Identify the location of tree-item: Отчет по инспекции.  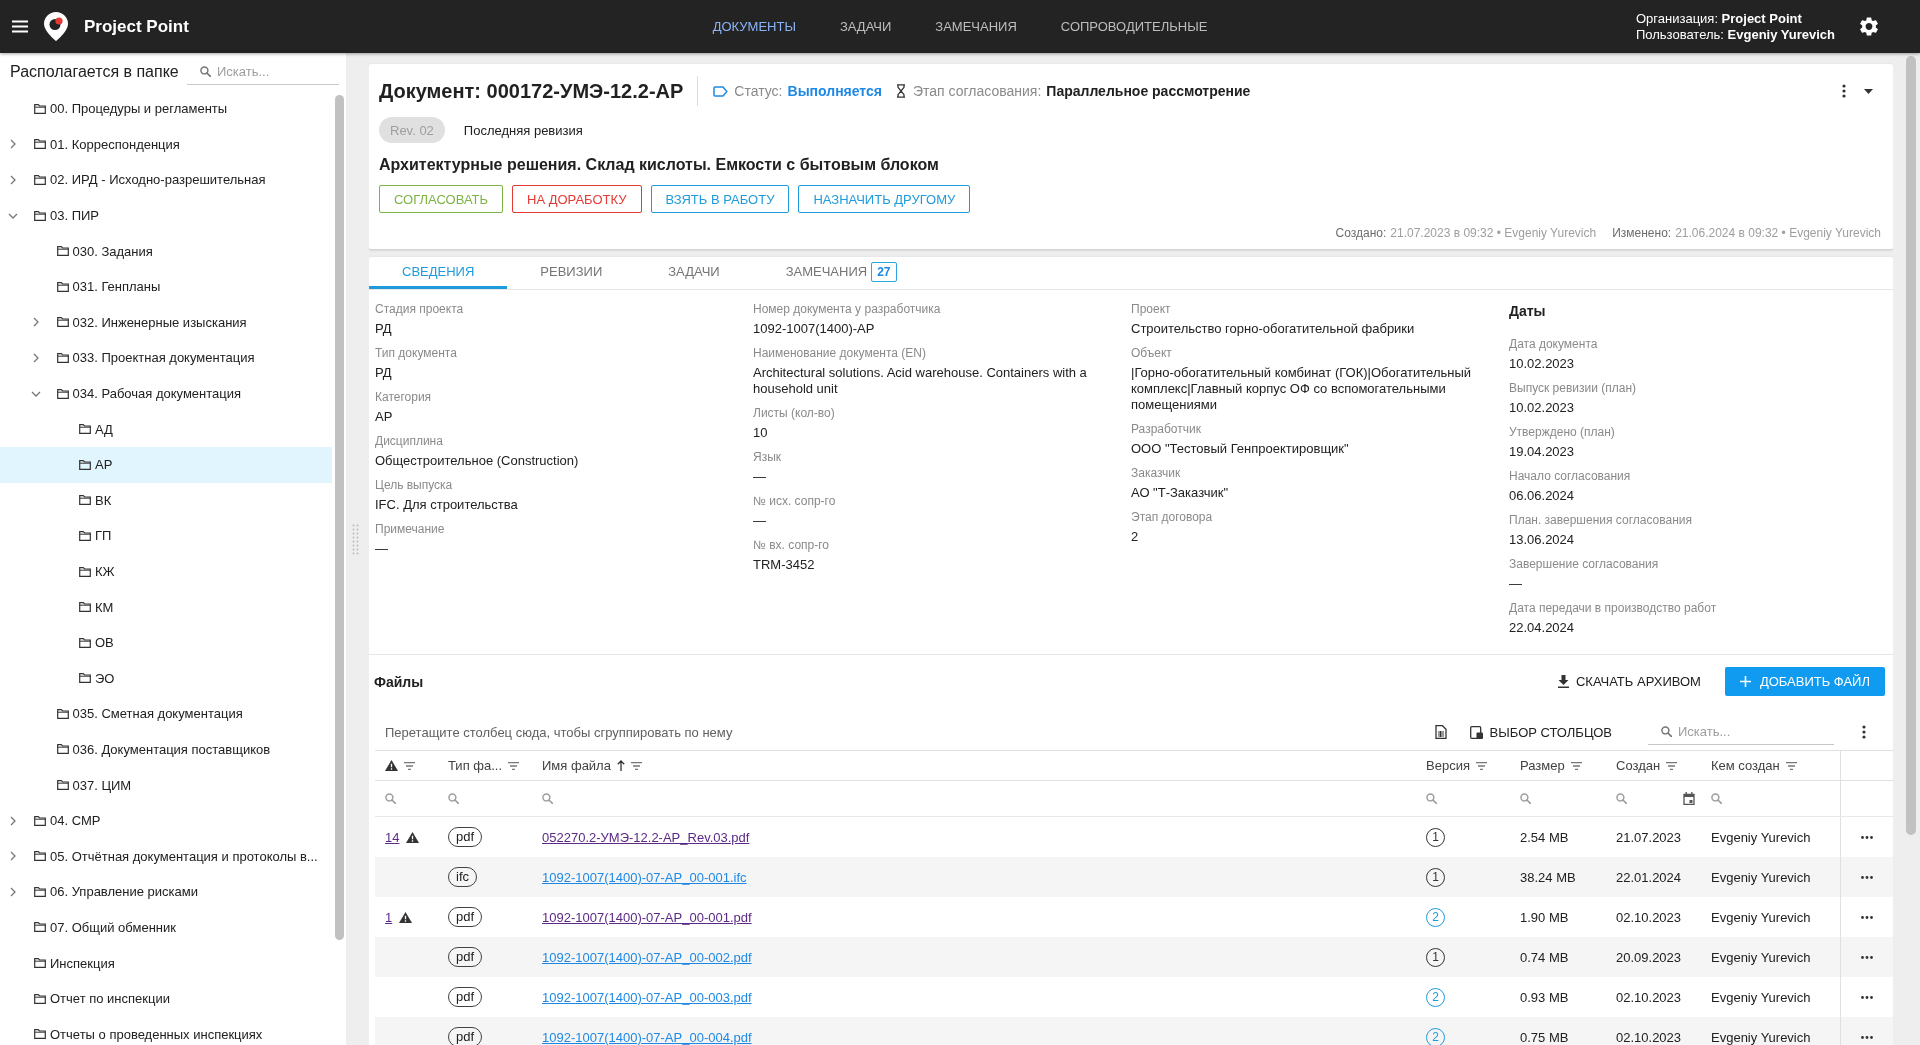
(166, 998).